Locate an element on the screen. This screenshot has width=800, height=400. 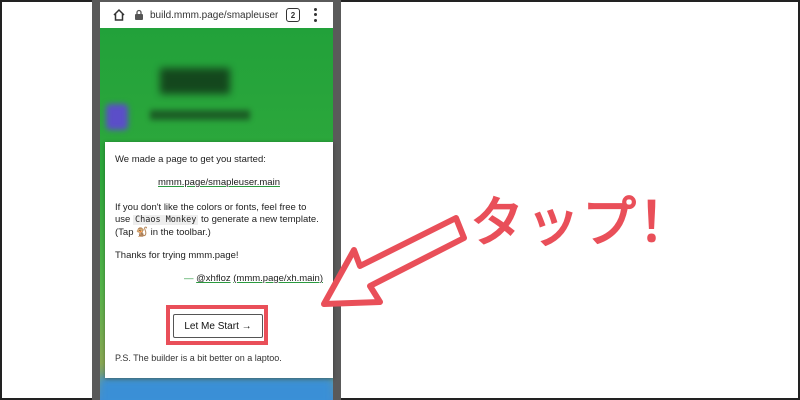
pointer-arrow-icon is located at coordinates (394, 261).